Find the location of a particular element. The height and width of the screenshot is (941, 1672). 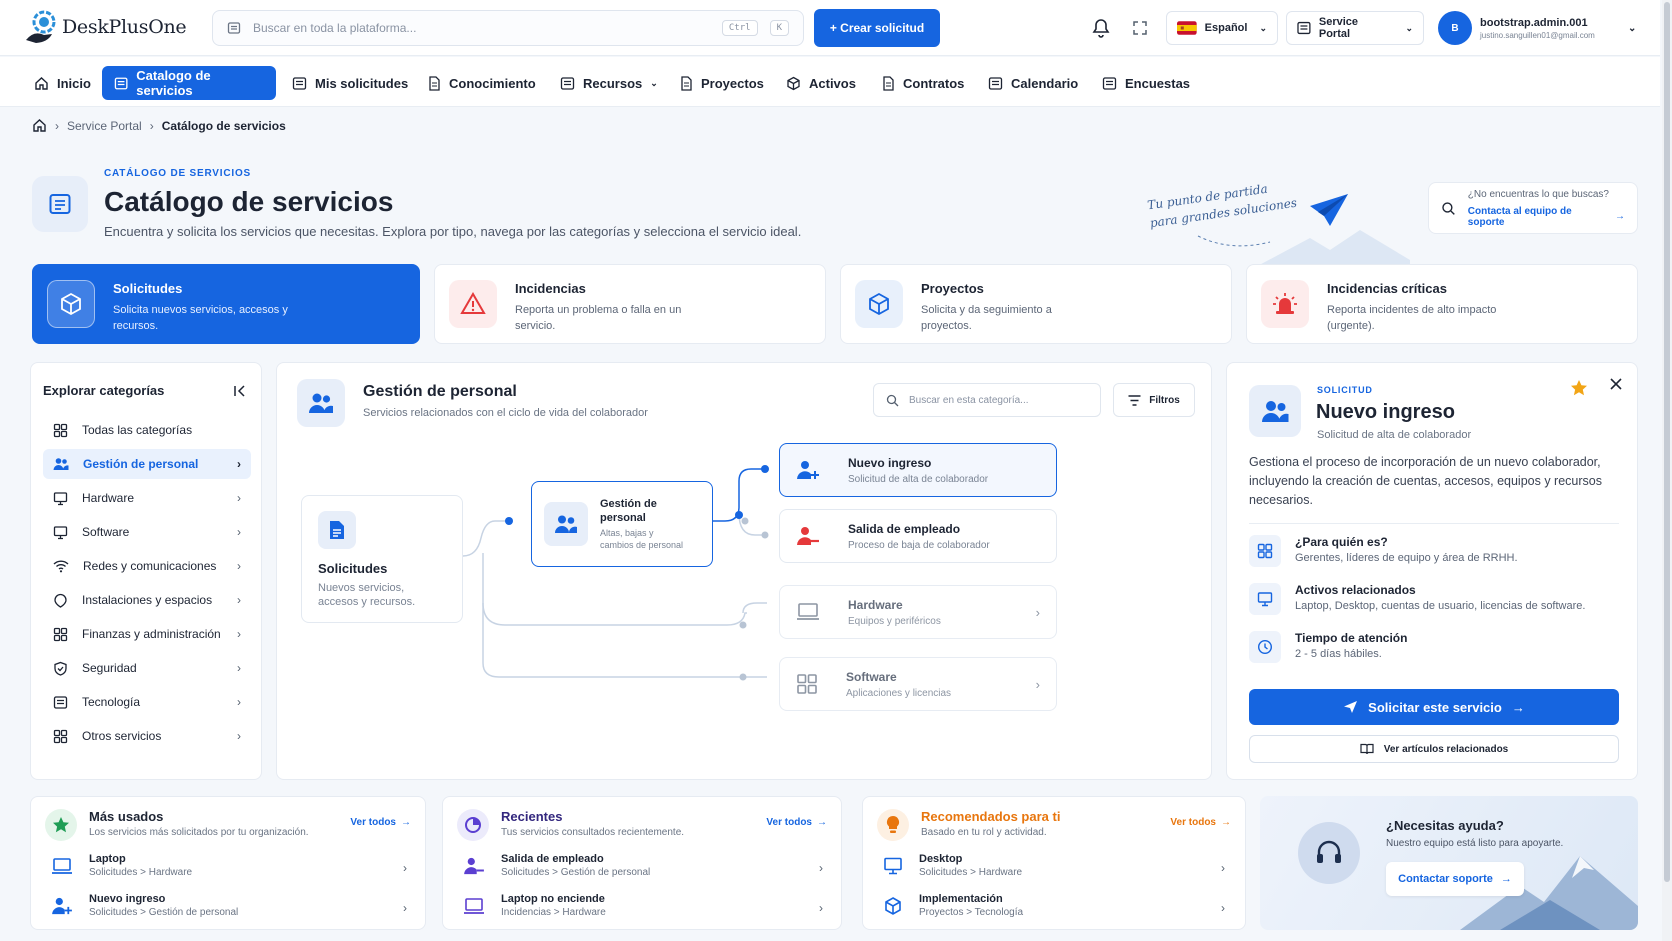

nav-contratos: Contratos is located at coordinates (923, 83).